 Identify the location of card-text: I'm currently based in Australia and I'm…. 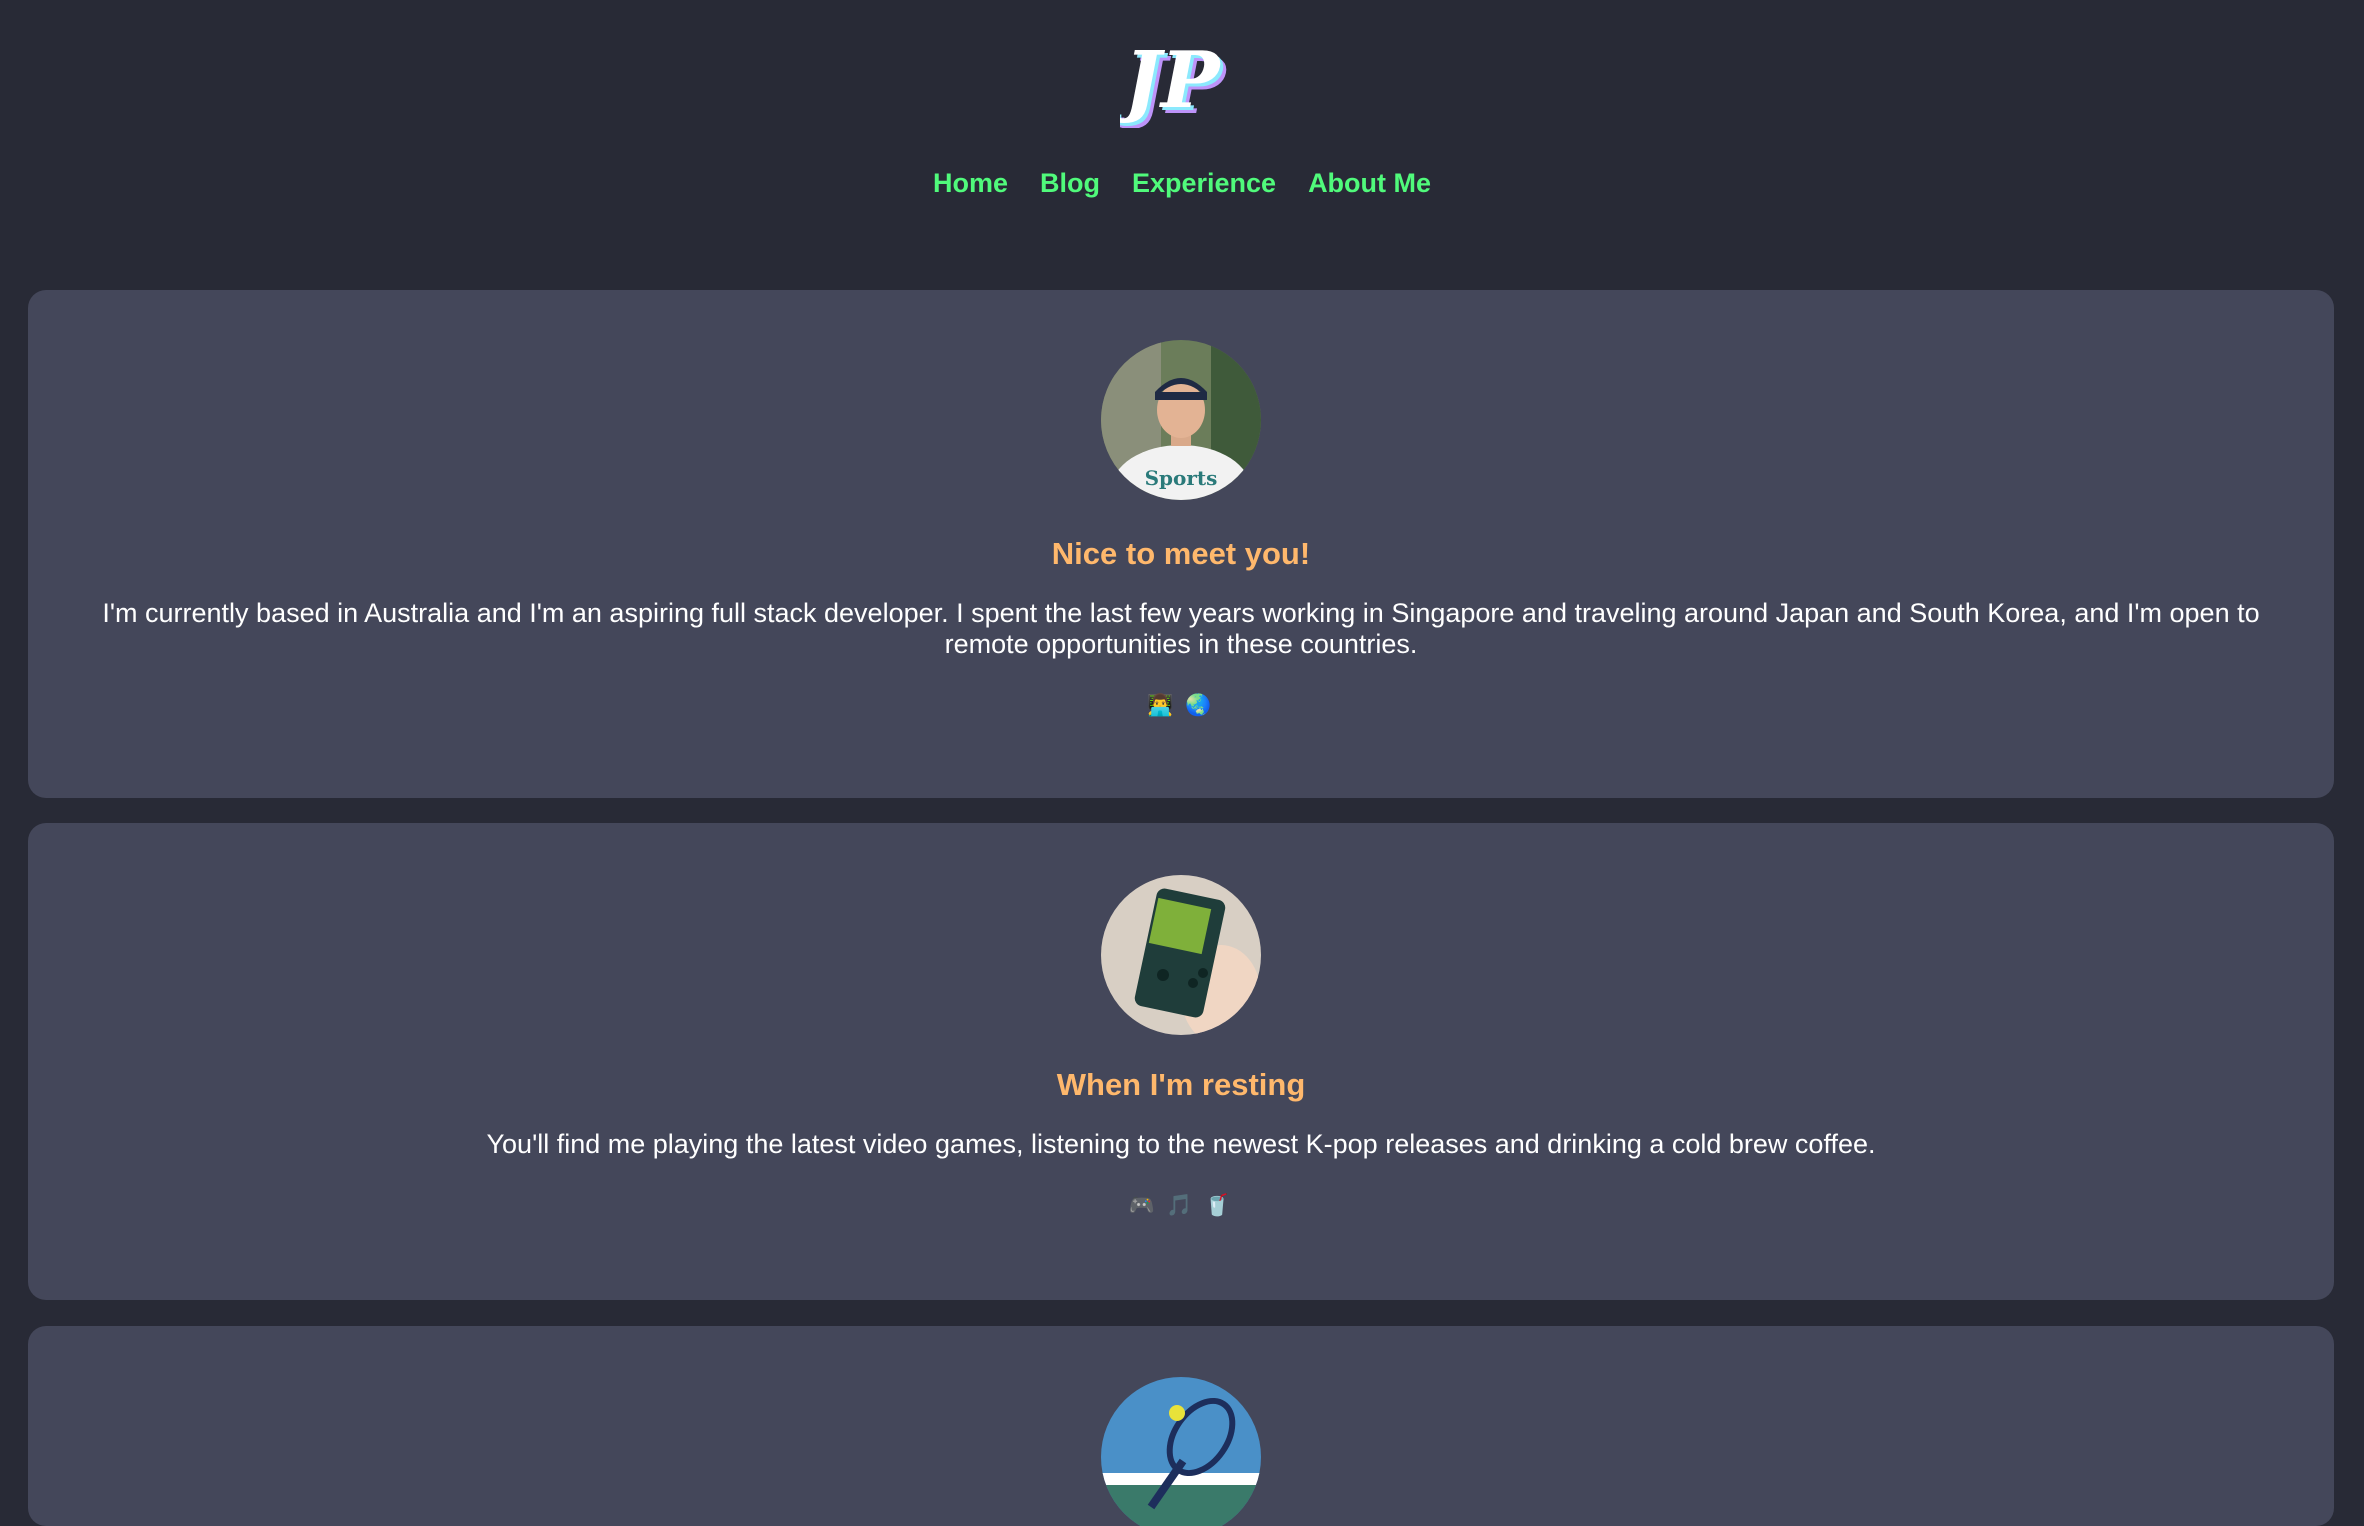
(1181, 628).